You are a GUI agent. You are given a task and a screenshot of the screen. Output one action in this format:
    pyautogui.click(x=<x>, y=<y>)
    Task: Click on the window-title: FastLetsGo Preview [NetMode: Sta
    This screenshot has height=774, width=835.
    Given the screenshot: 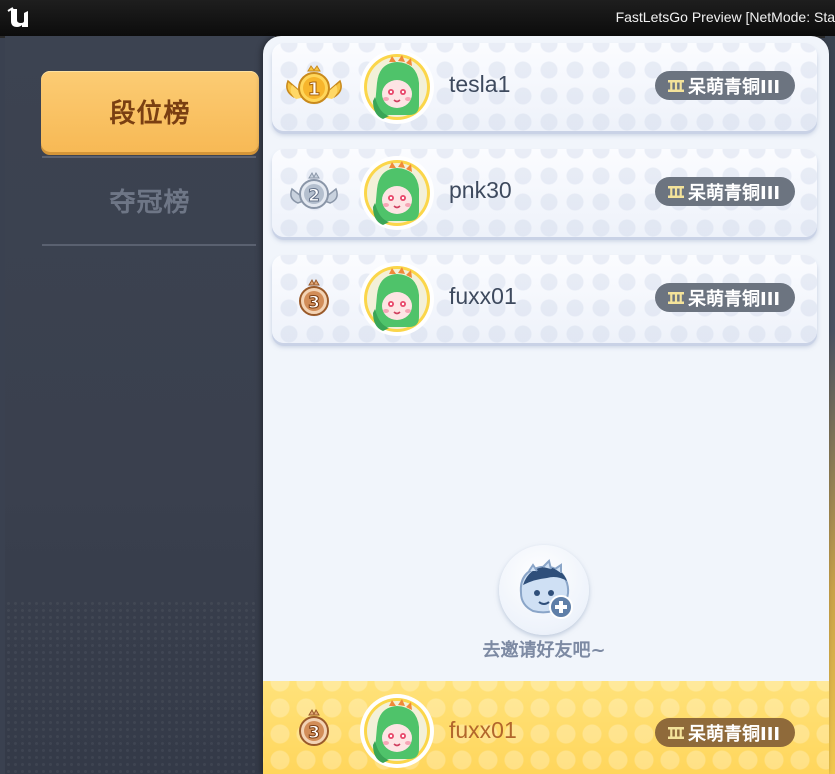 What is the action you would take?
    pyautogui.click(x=725, y=17)
    